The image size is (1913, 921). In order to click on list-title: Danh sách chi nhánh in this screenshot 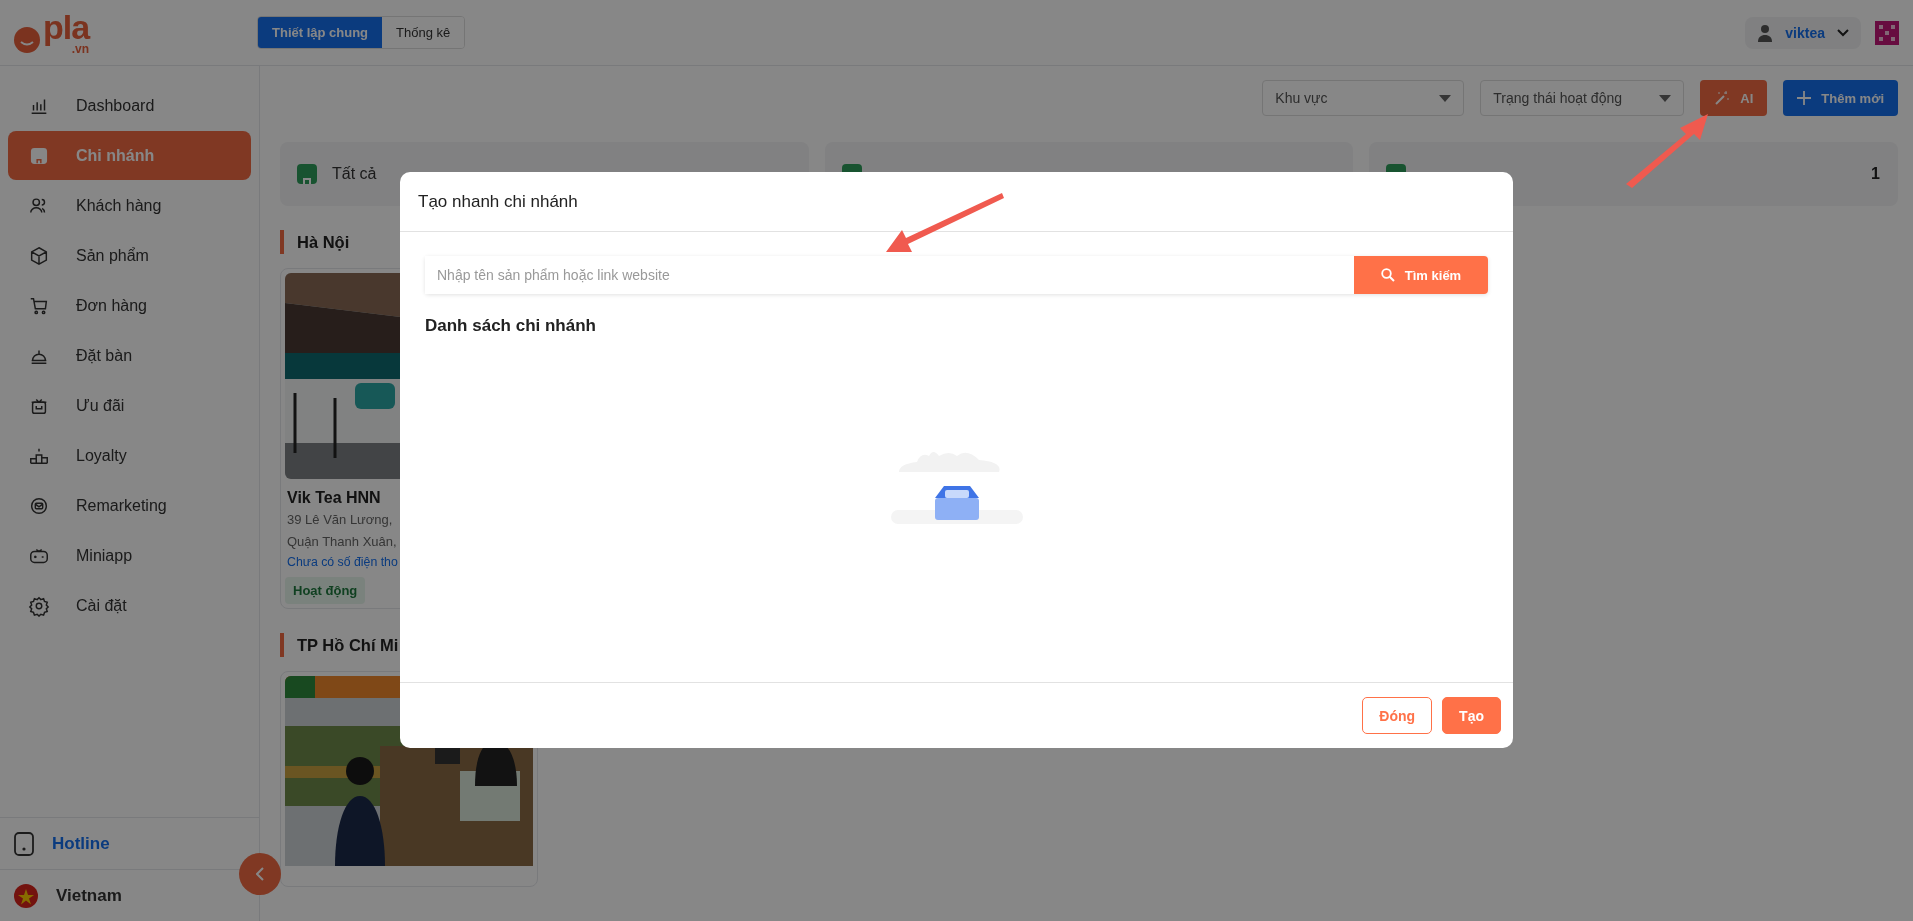, I will do `click(511, 326)`.